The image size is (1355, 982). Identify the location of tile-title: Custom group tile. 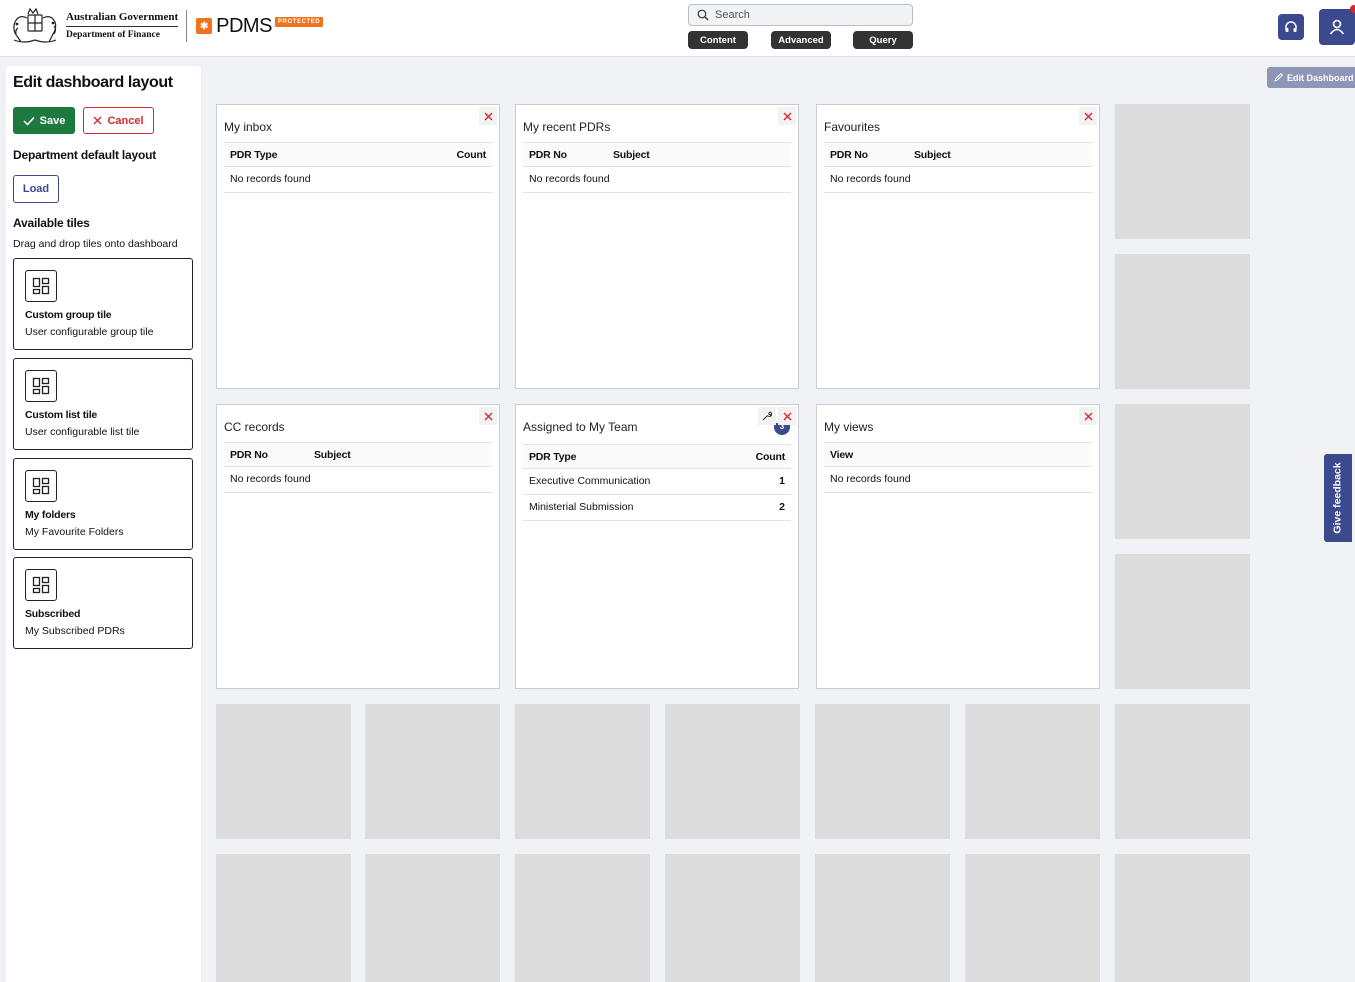
(68, 315).